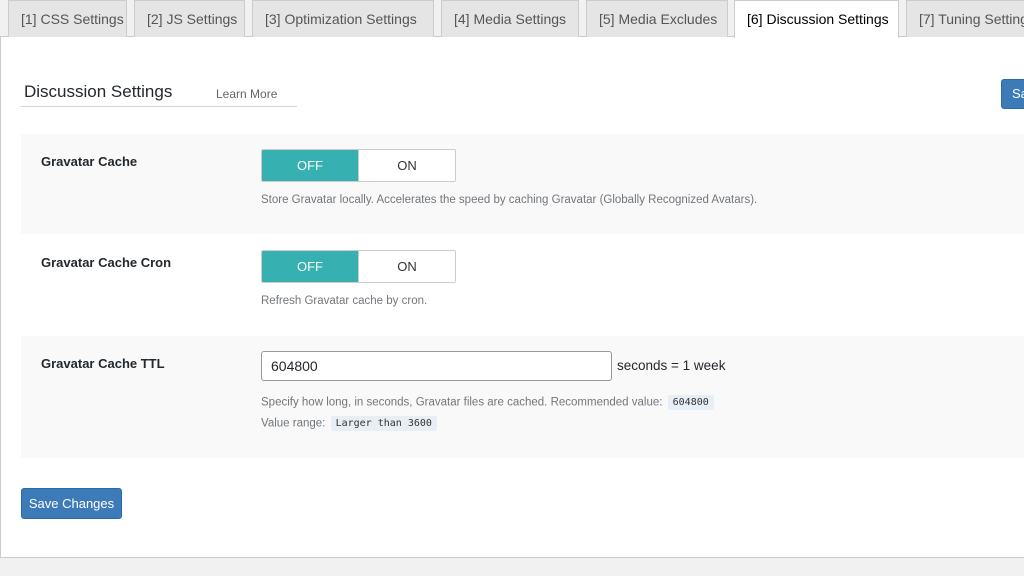 The image size is (1024, 576). I want to click on tab-css-settings: [1] CSS Settings, so click(67, 18).